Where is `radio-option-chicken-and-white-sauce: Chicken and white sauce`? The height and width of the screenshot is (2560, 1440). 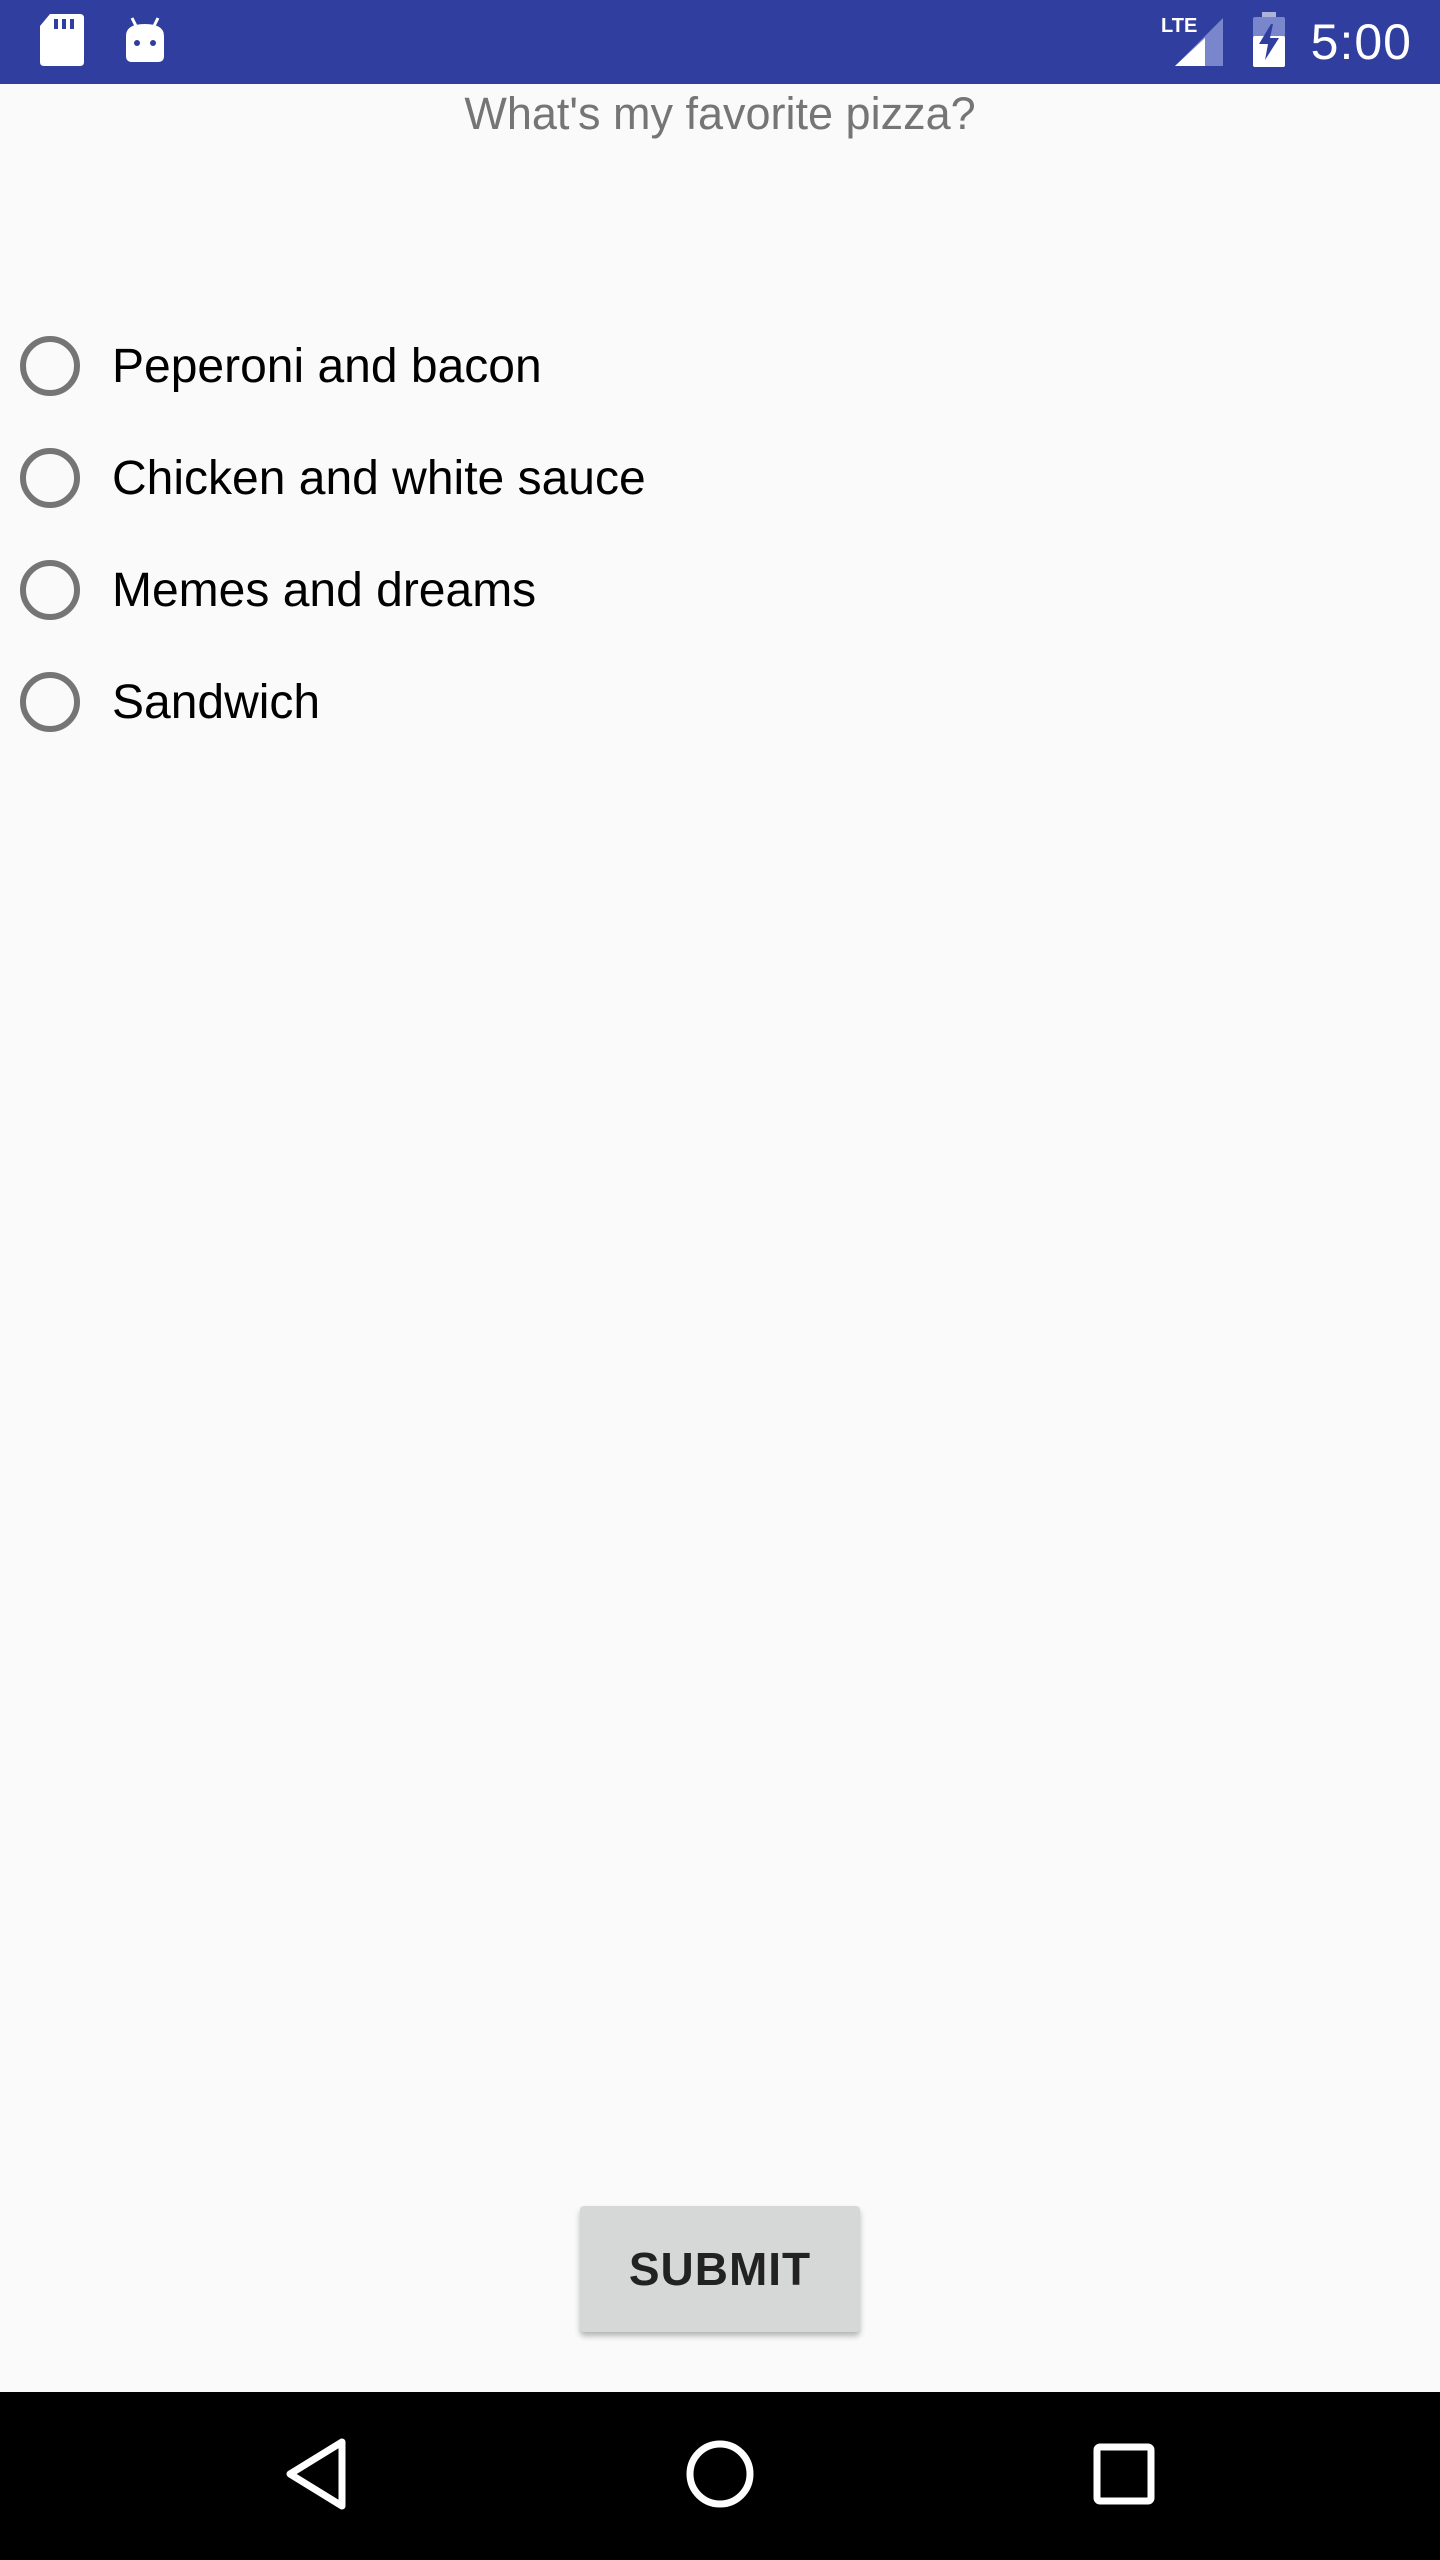
radio-option-chicken-and-white-sauce: Chicken and white sauce is located at coordinates (470, 478).